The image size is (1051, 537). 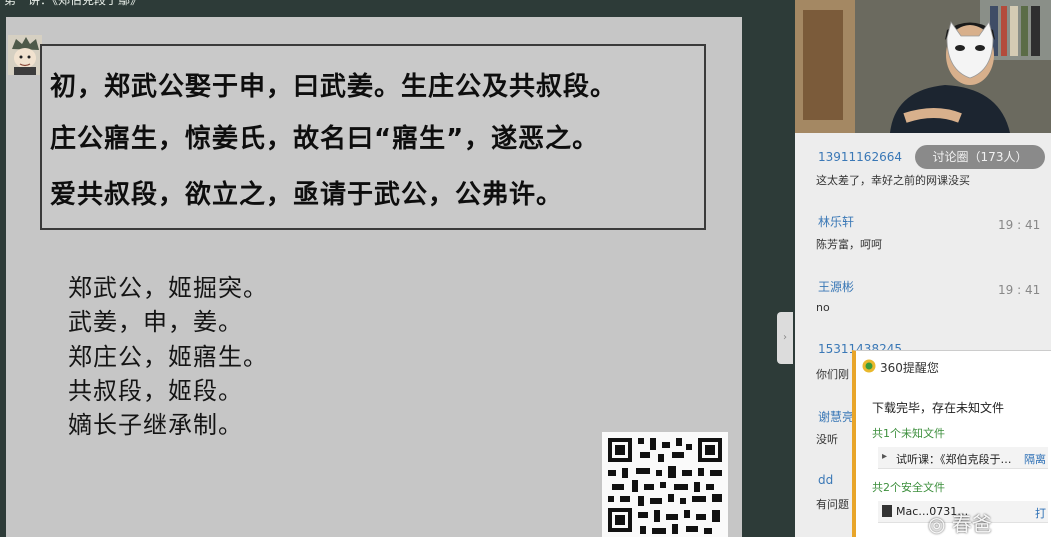 I want to click on note-line: 武姜，申，姜。, so click(x=155, y=322).